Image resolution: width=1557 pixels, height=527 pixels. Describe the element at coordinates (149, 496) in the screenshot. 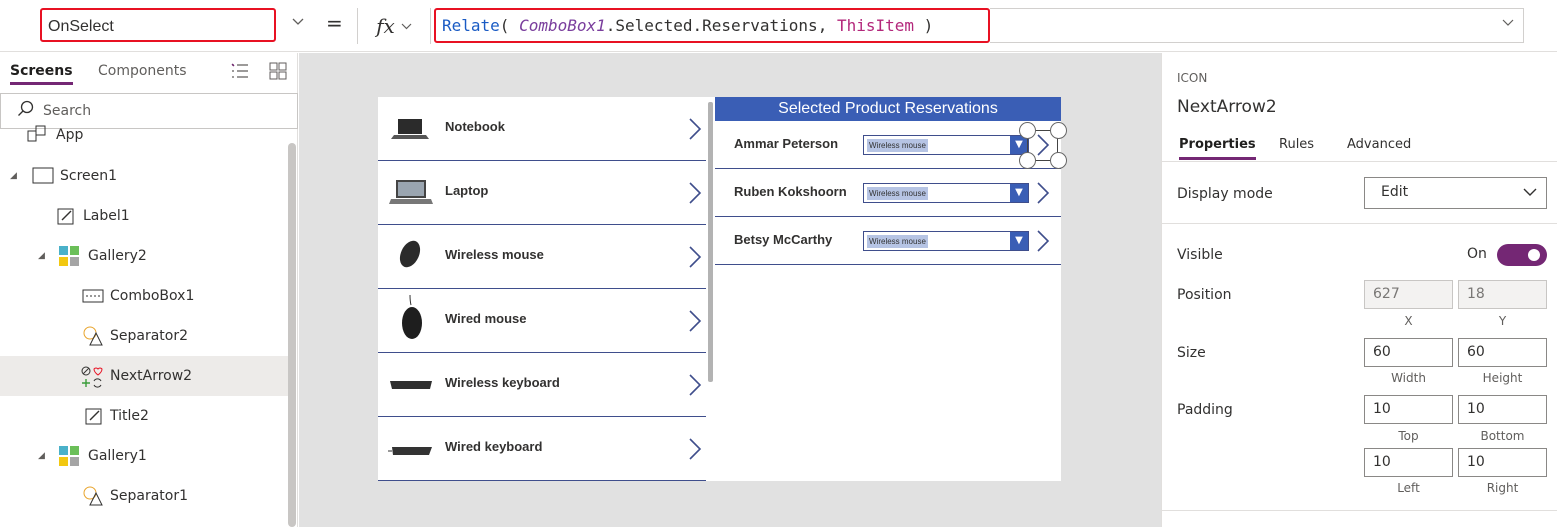

I see `tree-item-label: Separator1` at that location.